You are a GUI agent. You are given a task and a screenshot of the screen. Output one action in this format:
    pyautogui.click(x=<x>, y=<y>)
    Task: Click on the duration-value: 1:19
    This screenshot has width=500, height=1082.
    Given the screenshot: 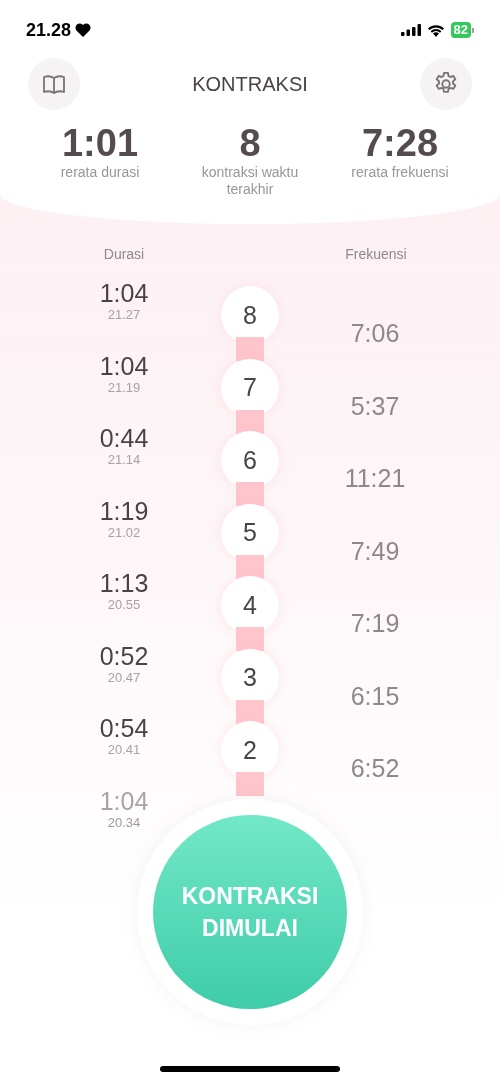 What is the action you would take?
    pyautogui.click(x=124, y=510)
    